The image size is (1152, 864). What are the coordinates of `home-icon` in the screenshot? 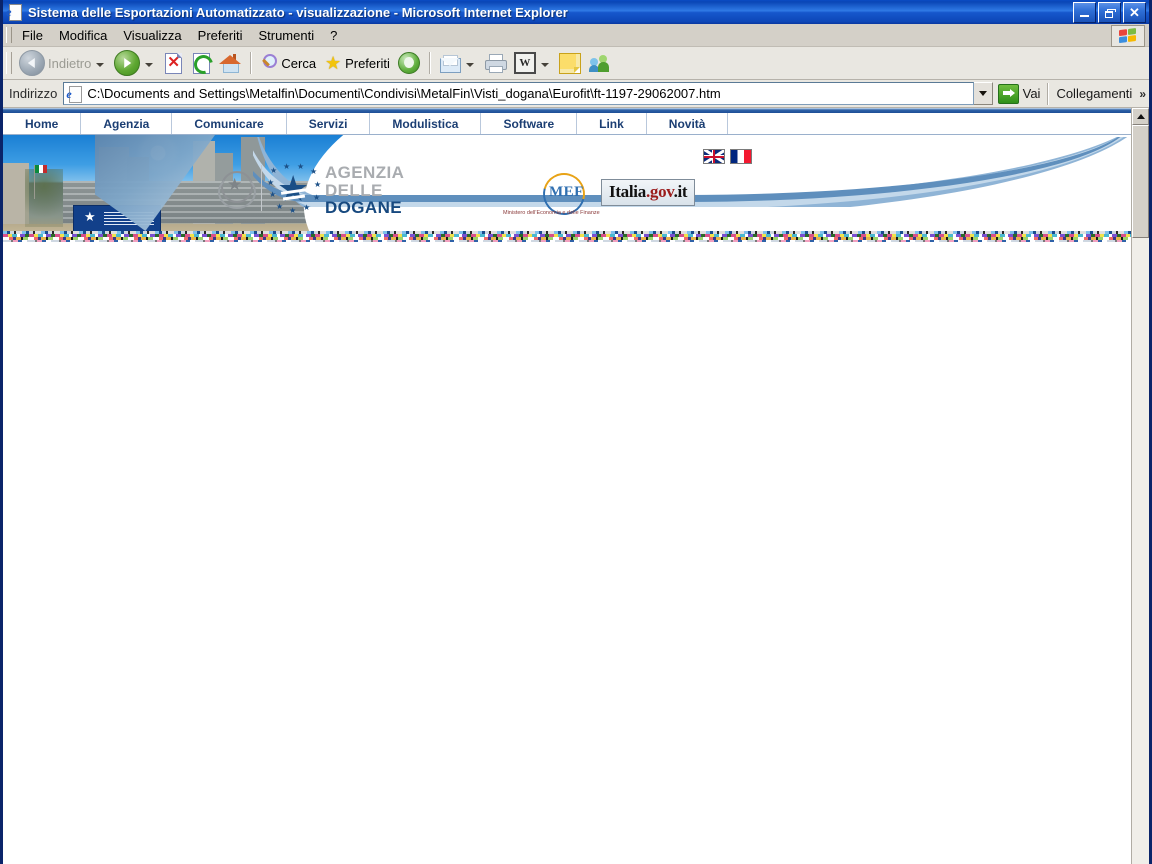 It's located at (230, 63).